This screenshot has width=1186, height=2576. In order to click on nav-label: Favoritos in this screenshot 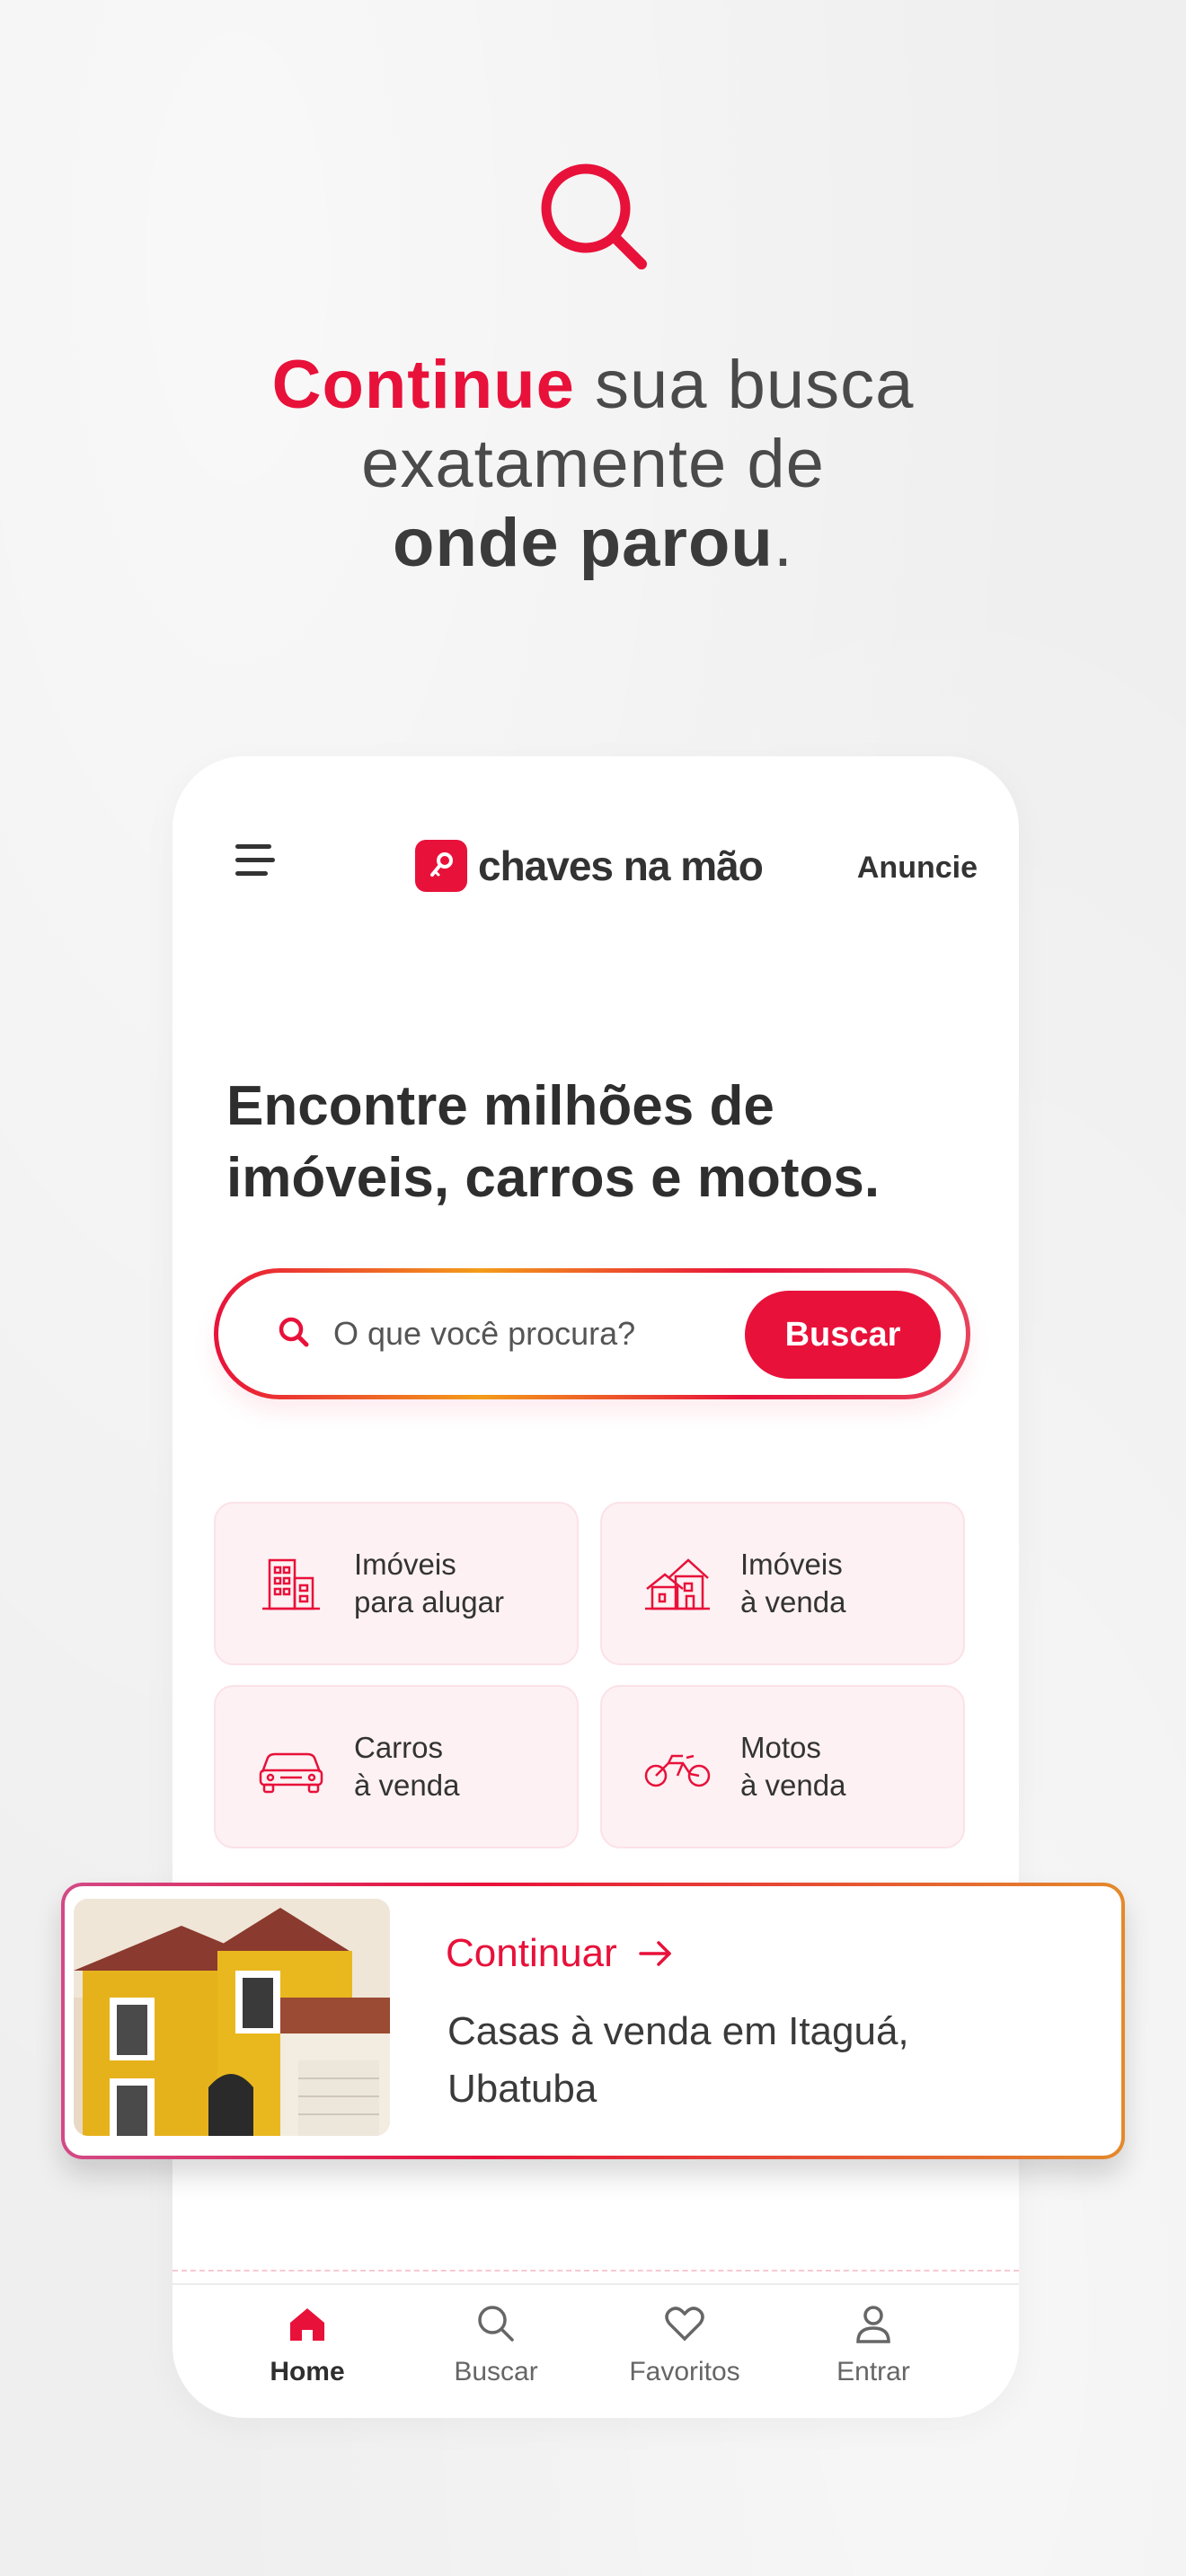, I will do `click(684, 2371)`.